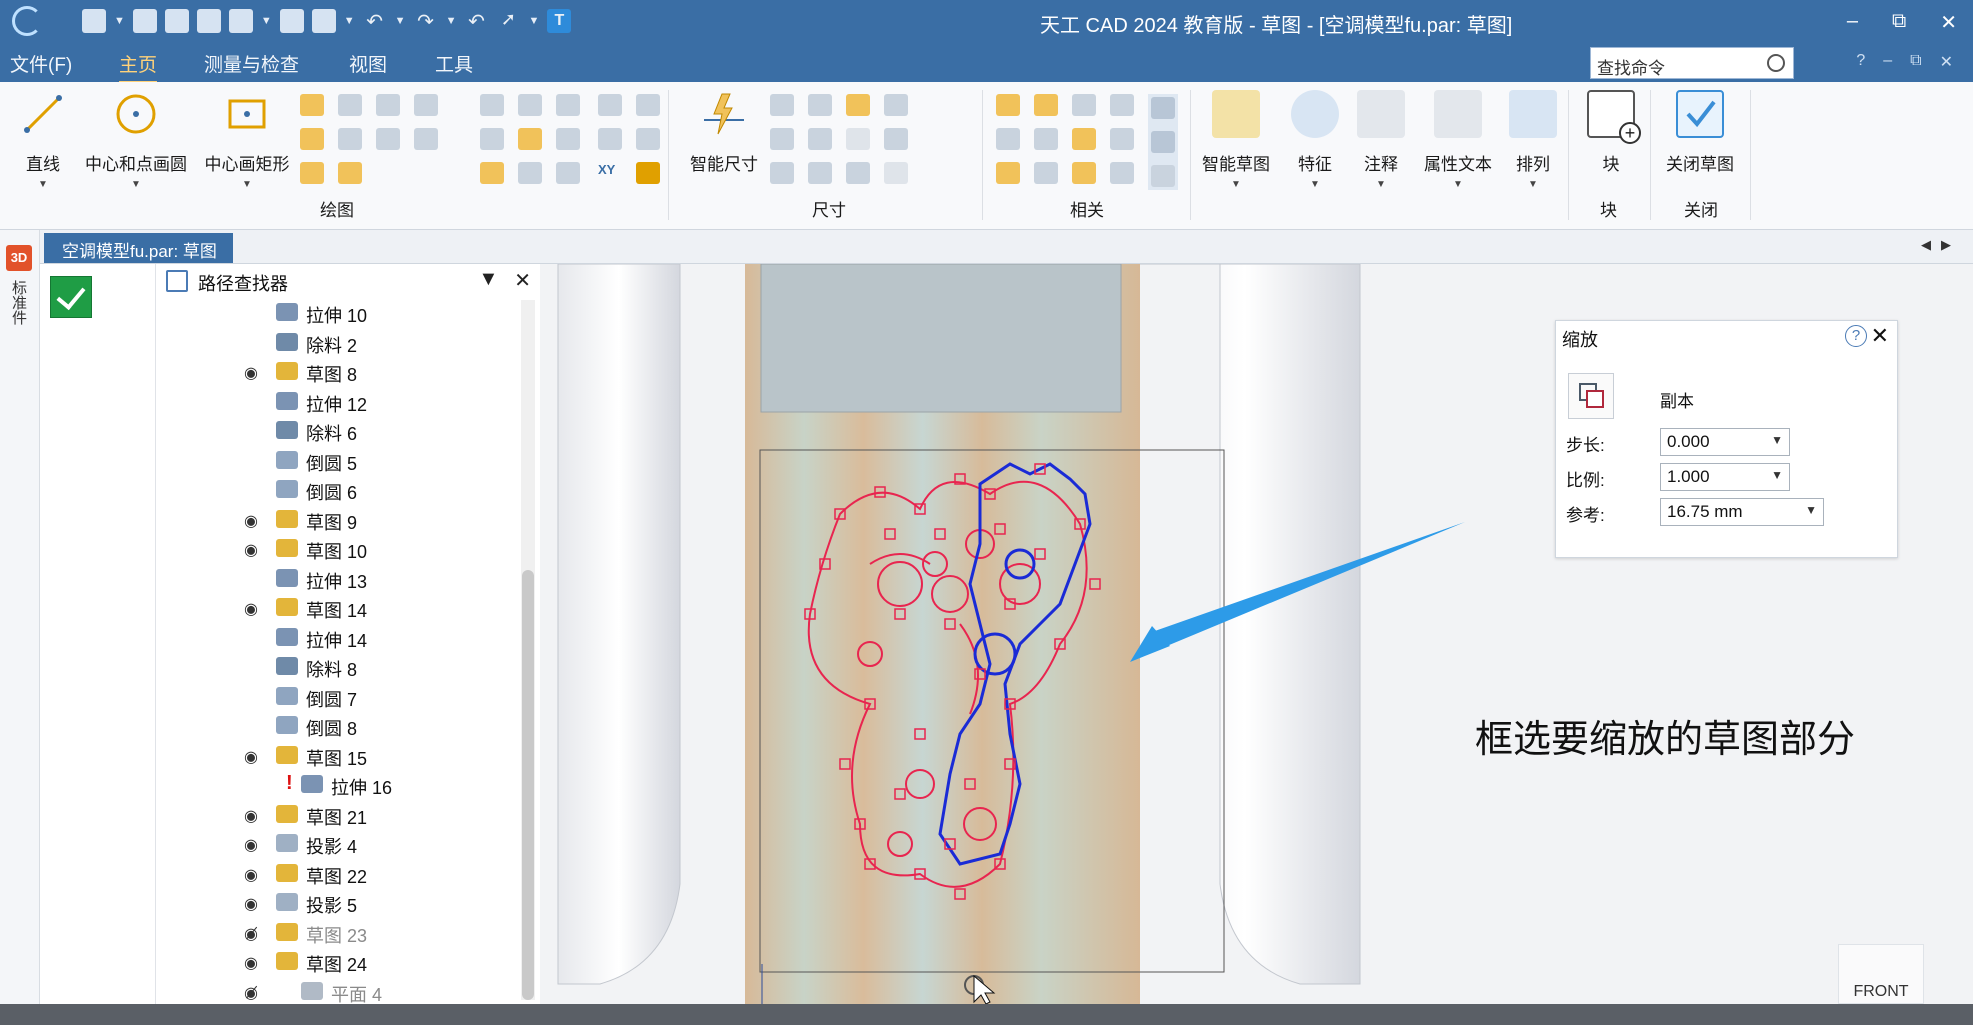 The image size is (1973, 1025). What do you see at coordinates (71, 297) in the screenshot?
I see `accept-check-button` at bounding box center [71, 297].